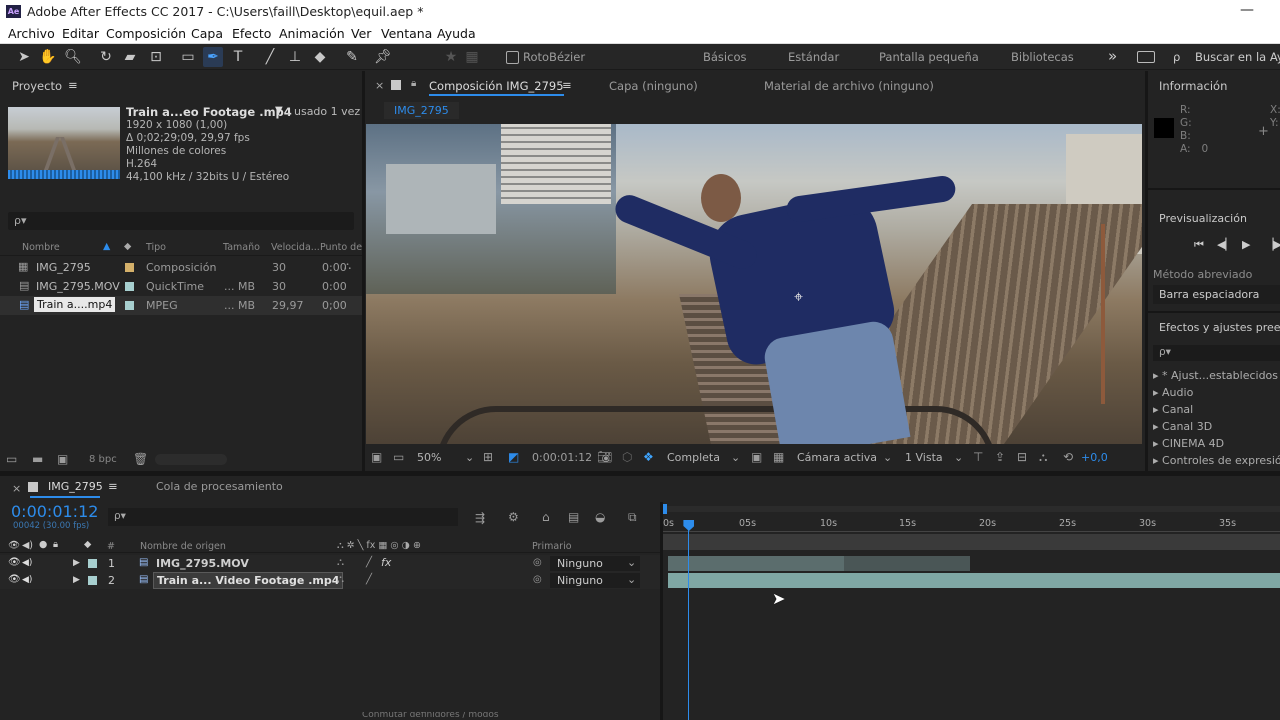 This screenshot has width=1280, height=720. What do you see at coordinates (183, 546) in the screenshot?
I see `col-source-name: Nombre de origen` at bounding box center [183, 546].